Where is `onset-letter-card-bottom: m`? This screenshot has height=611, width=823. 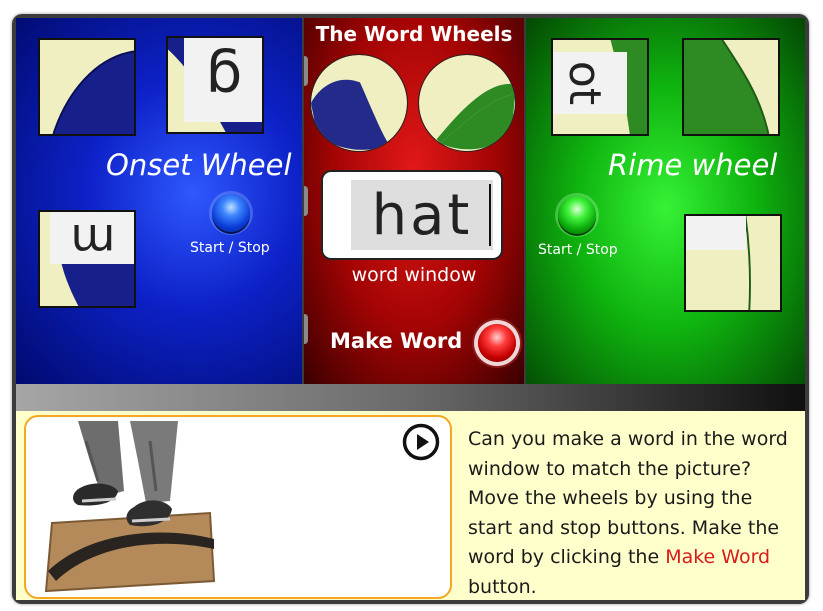
onset-letter-card-bottom: m is located at coordinates (92, 238).